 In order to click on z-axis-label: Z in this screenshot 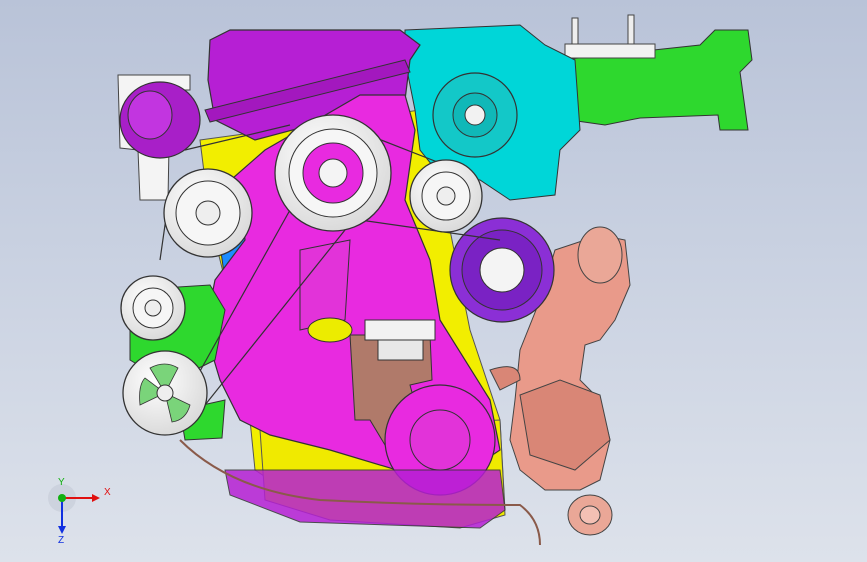, I will do `click(61, 540)`.